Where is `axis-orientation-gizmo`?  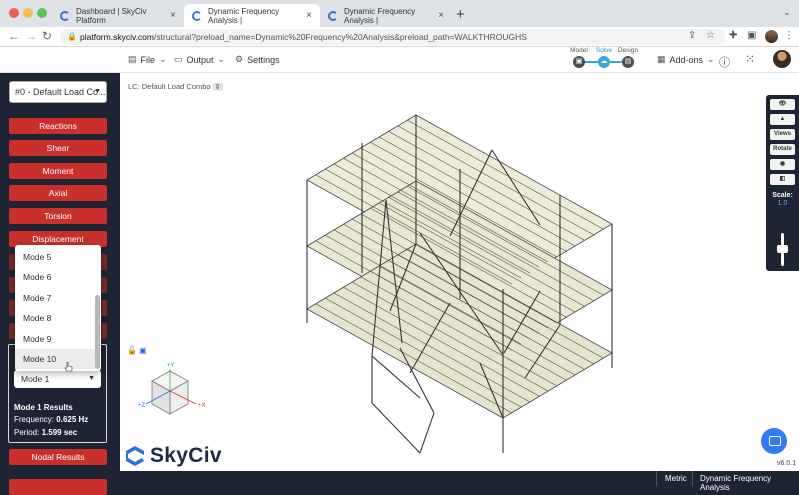 axis-orientation-gizmo is located at coordinates (171, 392).